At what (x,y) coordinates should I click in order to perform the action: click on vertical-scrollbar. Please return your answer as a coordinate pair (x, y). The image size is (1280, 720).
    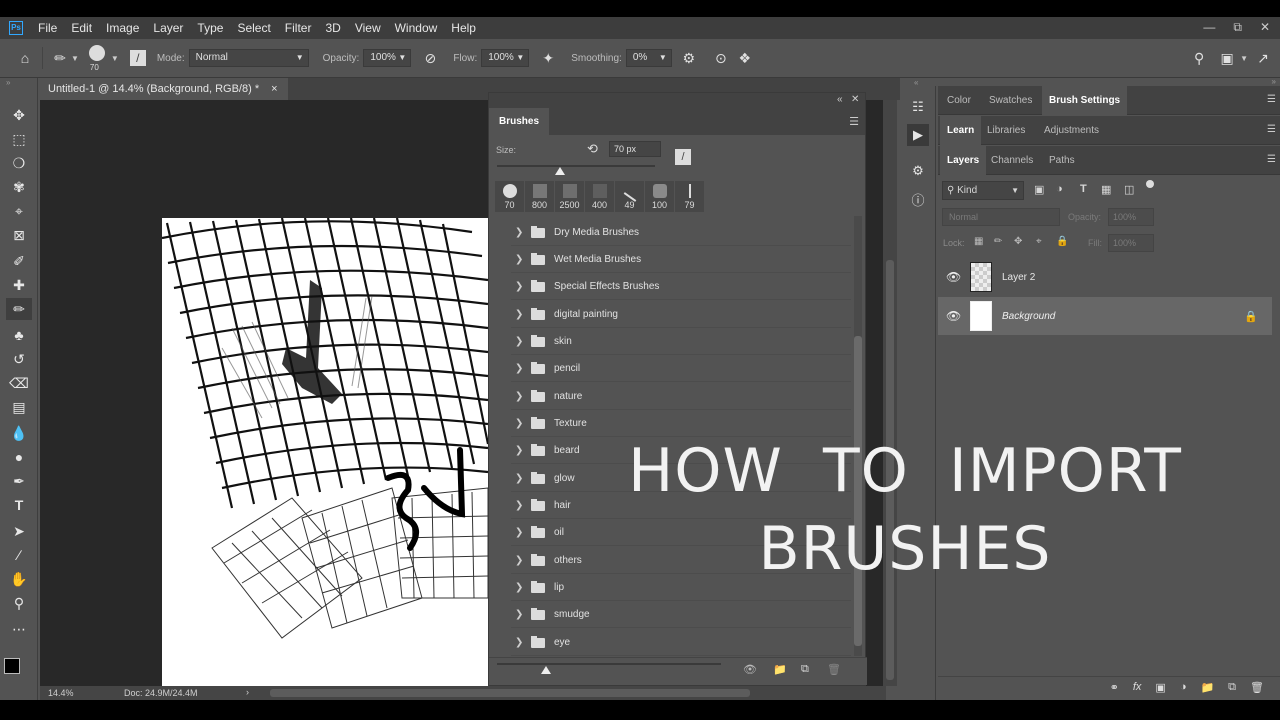
    Looking at the image, I should click on (890, 393).